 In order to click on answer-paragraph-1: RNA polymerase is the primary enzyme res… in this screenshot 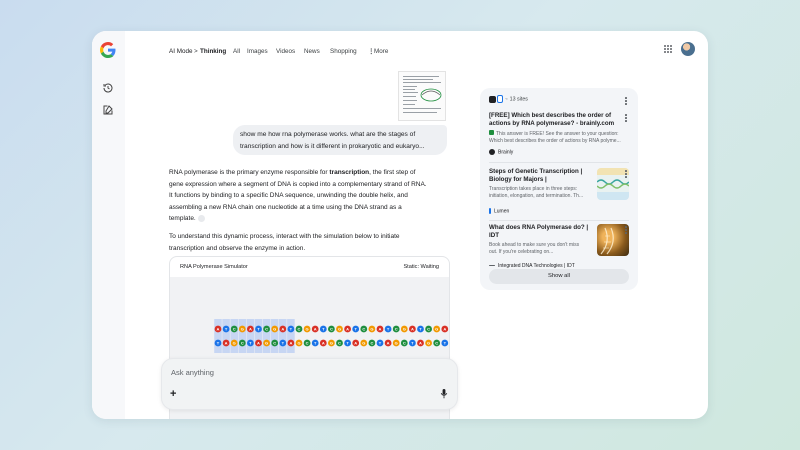, I will do `click(310, 196)`.